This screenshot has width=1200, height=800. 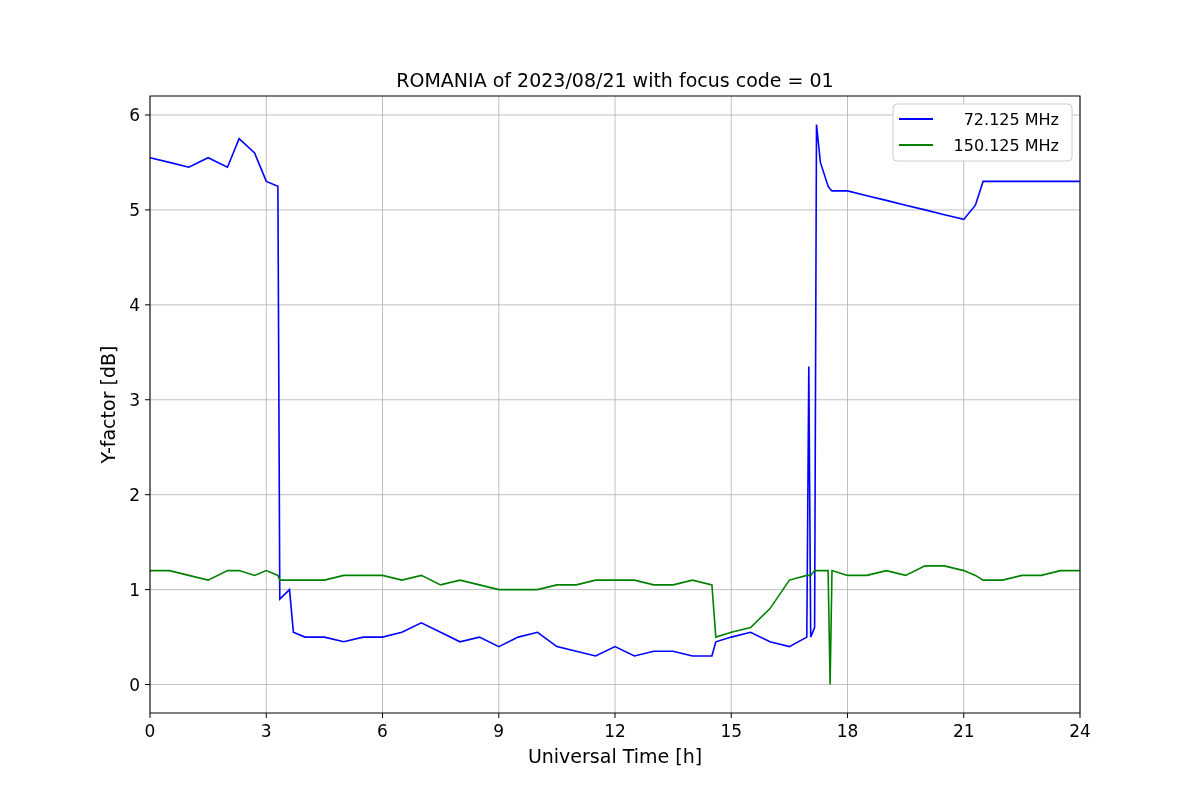 I want to click on tick-label: 21, so click(x=963, y=731).